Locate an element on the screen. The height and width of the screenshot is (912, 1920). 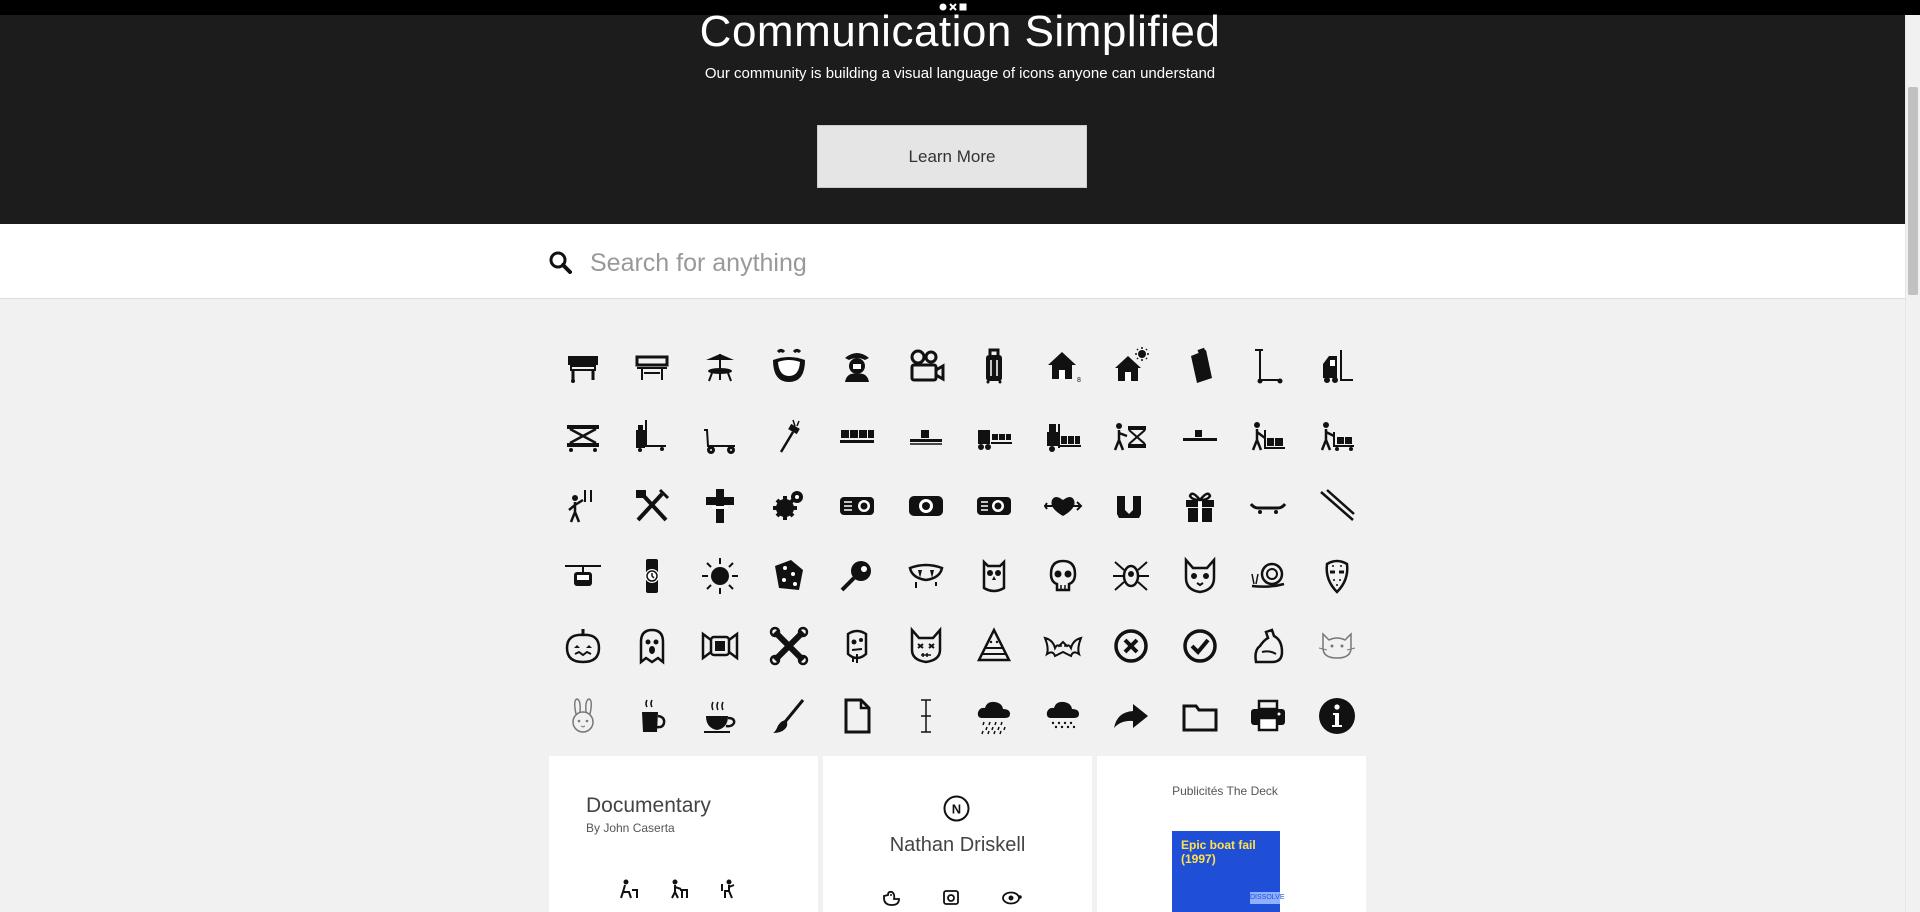
pallet-boxes-icon is located at coordinates (857, 436).